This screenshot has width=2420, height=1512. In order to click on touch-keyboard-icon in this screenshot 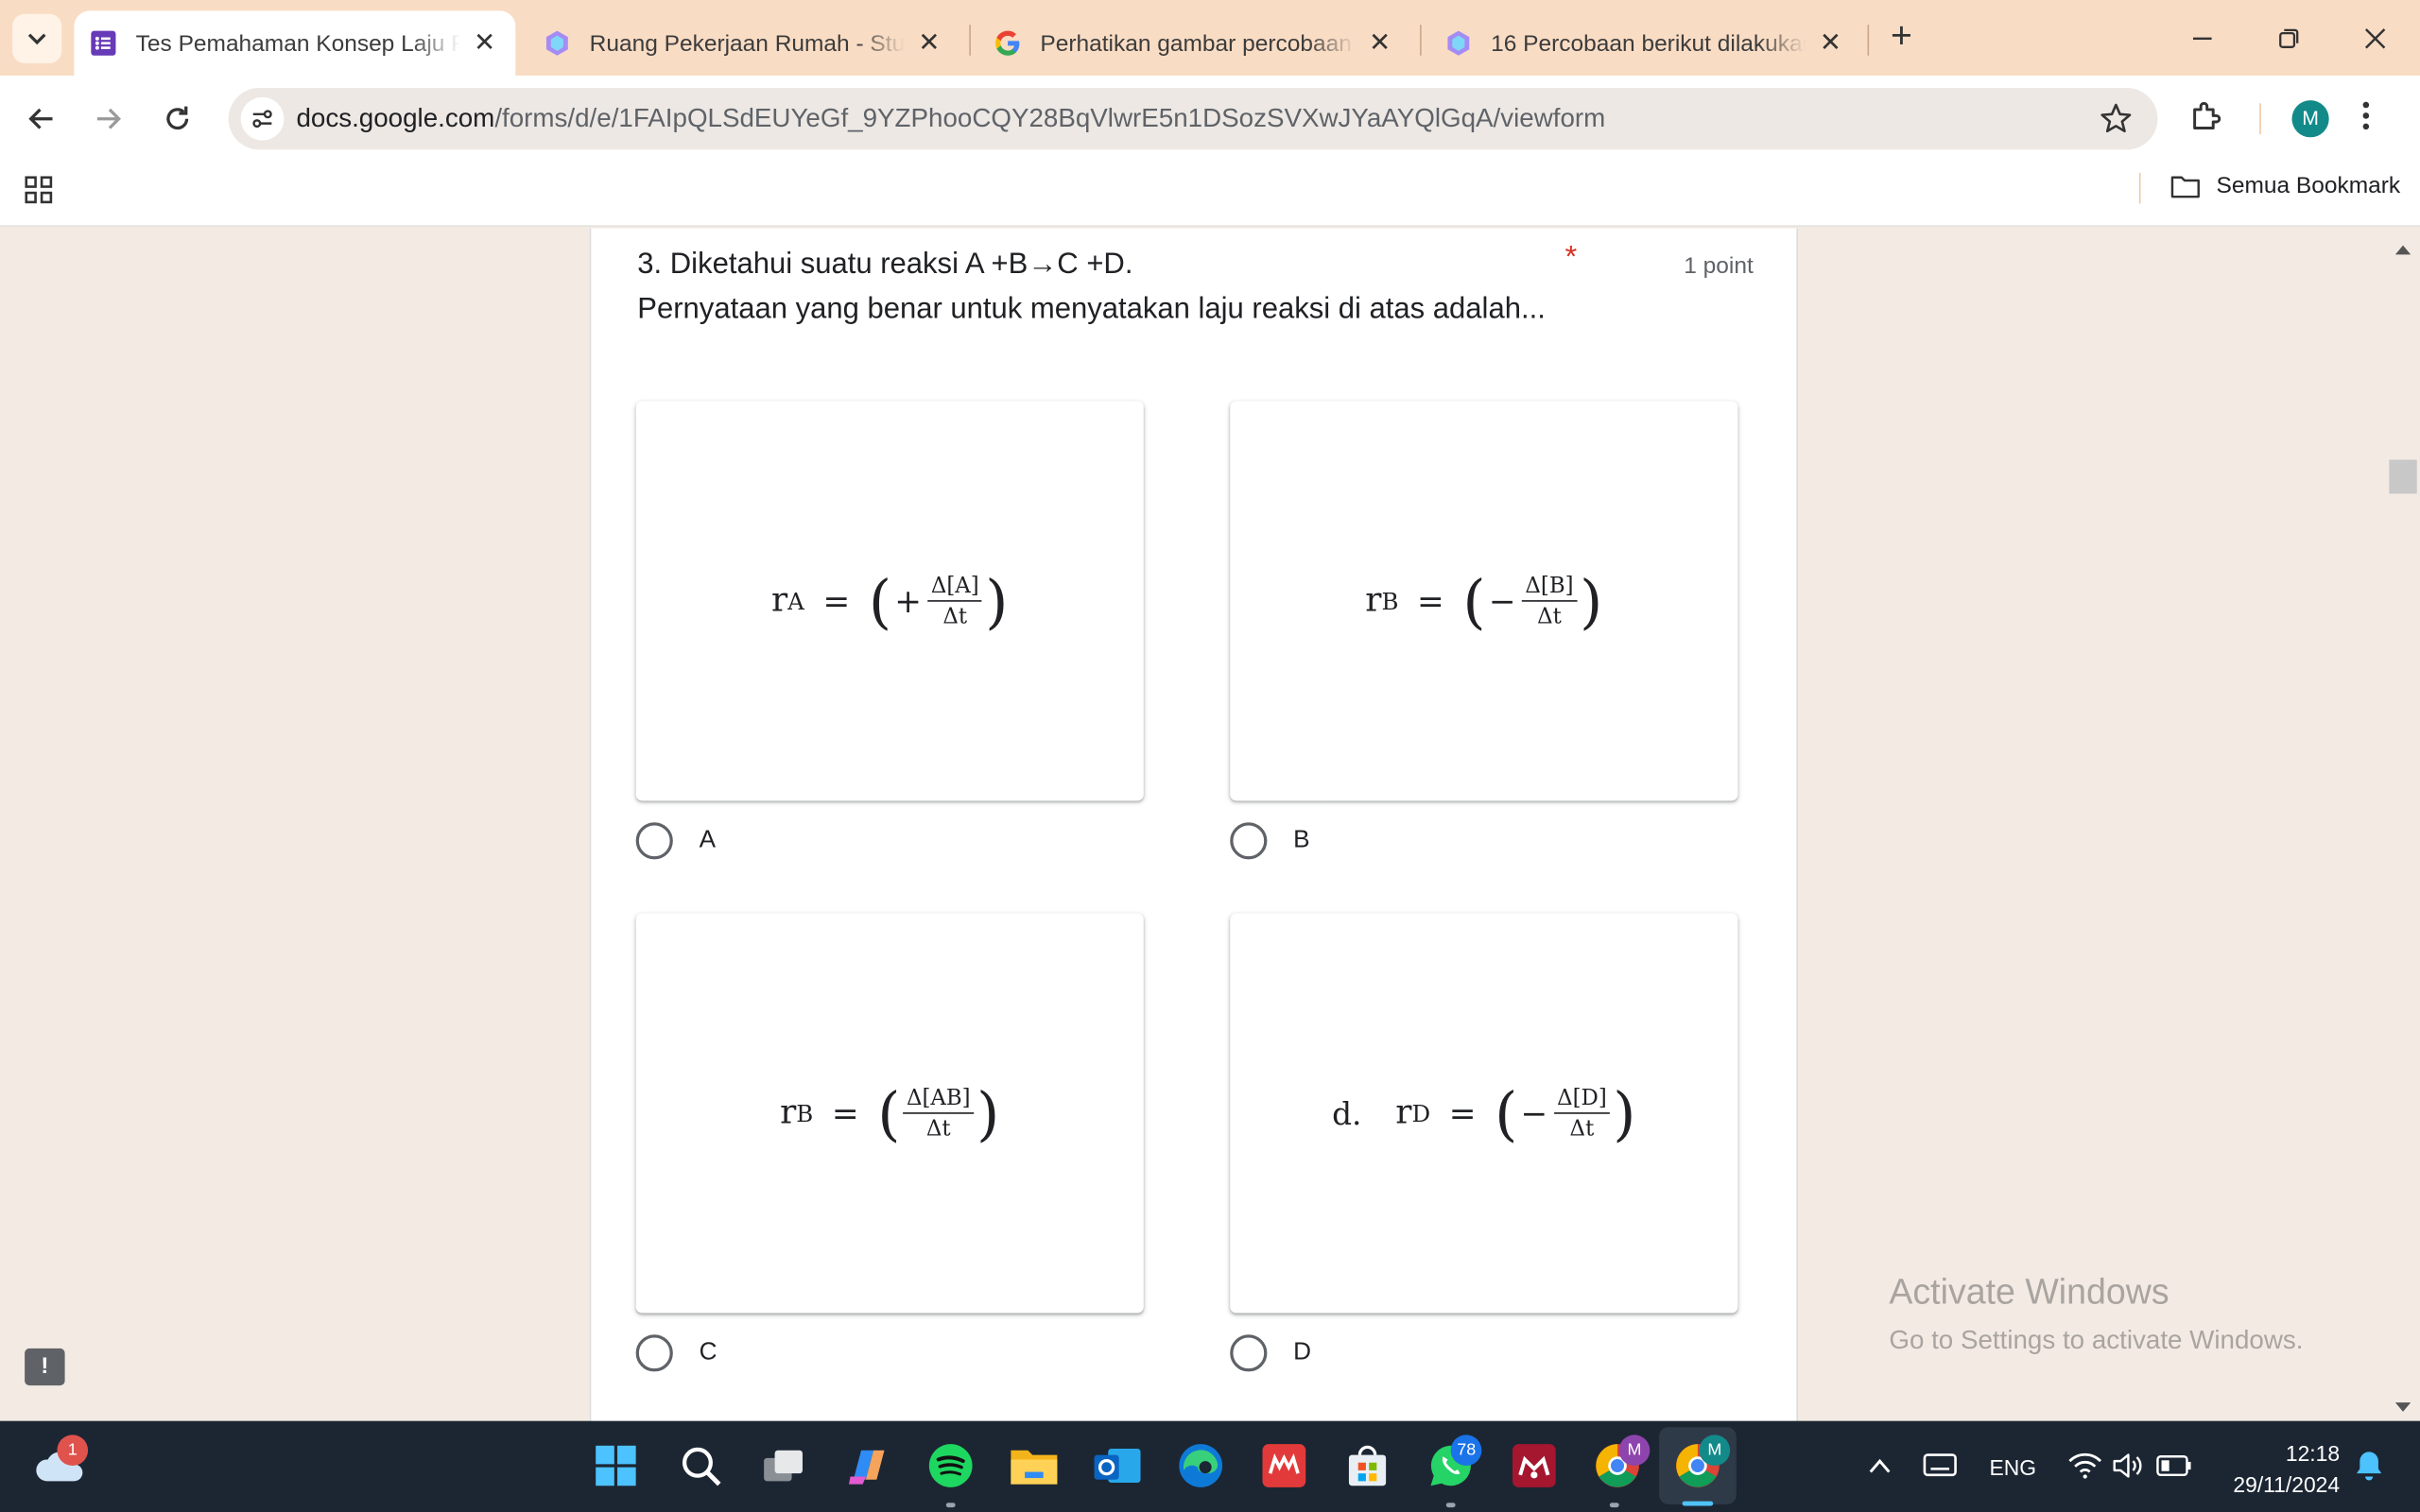, I will do `click(1940, 1465)`.